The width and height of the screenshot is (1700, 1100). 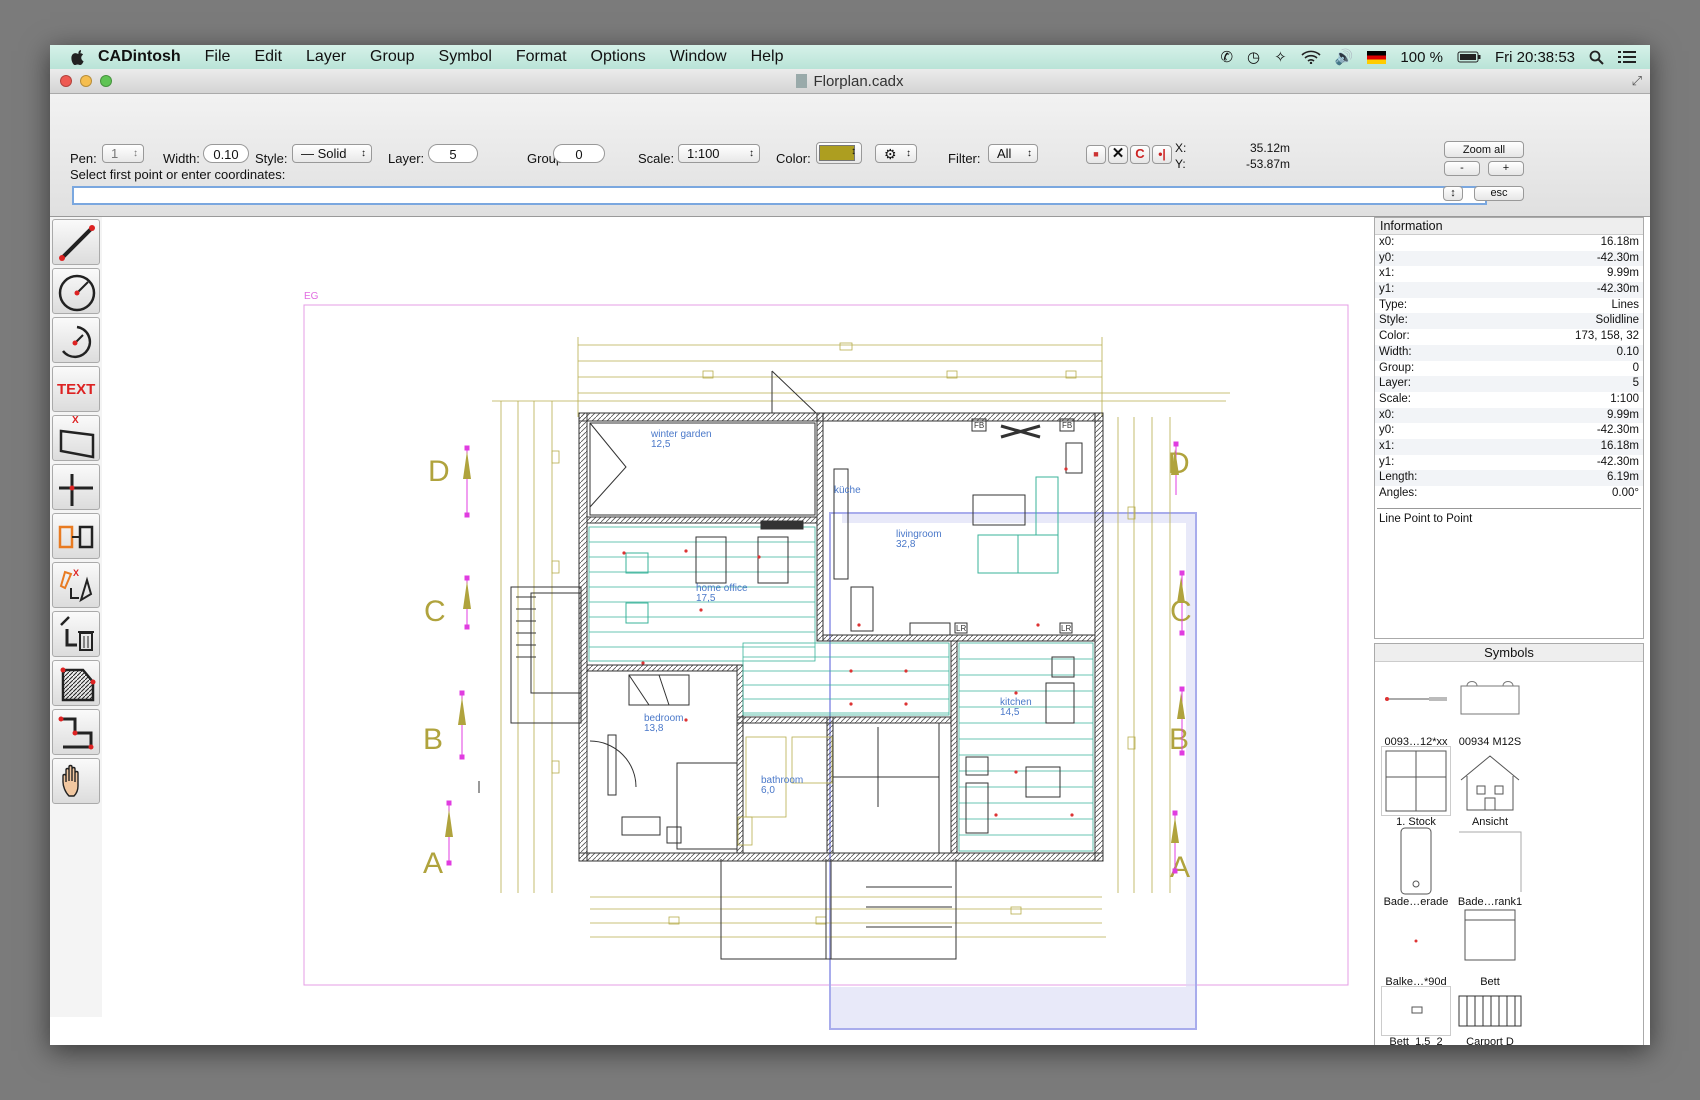 I want to click on menu-layer: Layer, so click(x=326, y=57).